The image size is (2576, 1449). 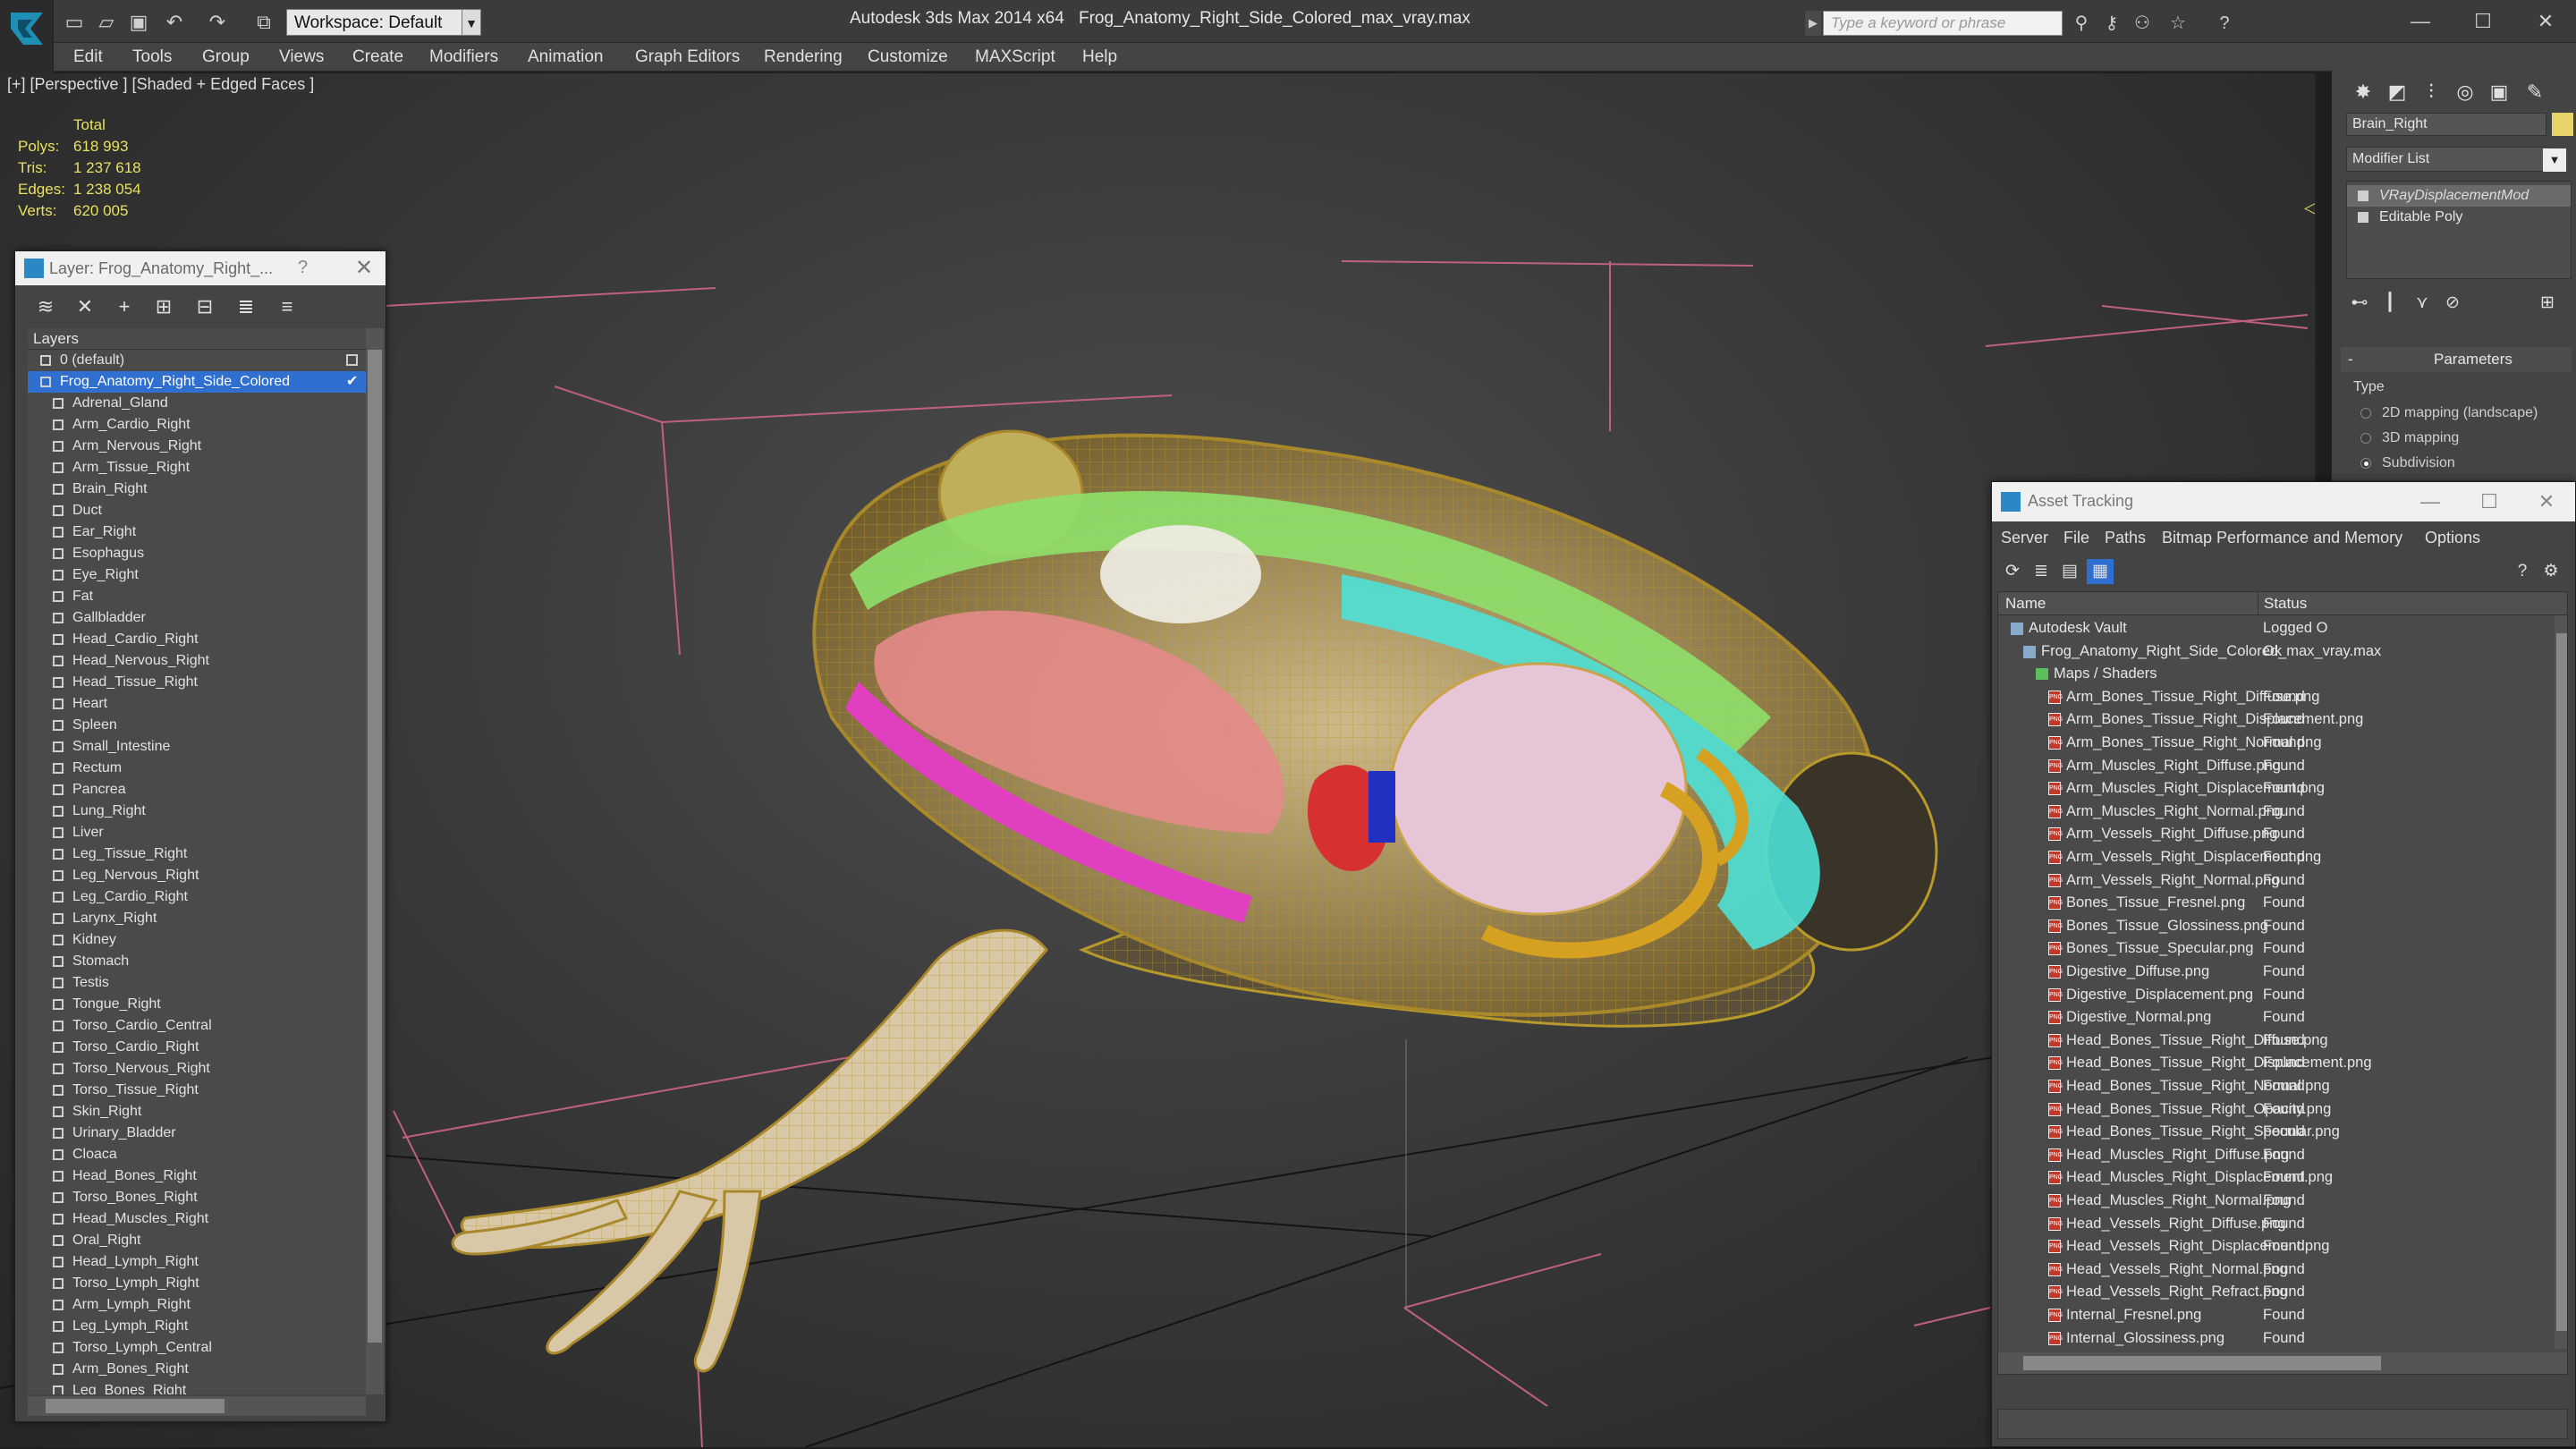 I want to click on asset-row-map: PNG Bones_Tissue_Glossiness.png Found, so click(x=2282, y=926).